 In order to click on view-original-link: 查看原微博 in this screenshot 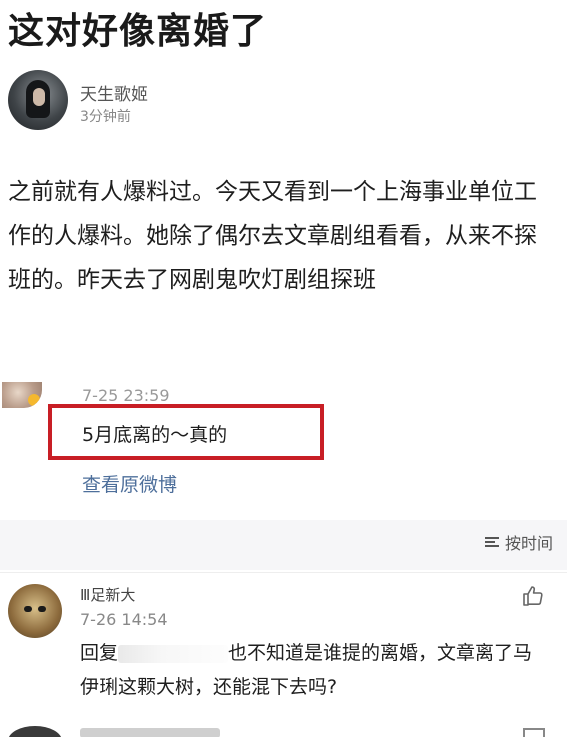, I will do `click(129, 483)`.